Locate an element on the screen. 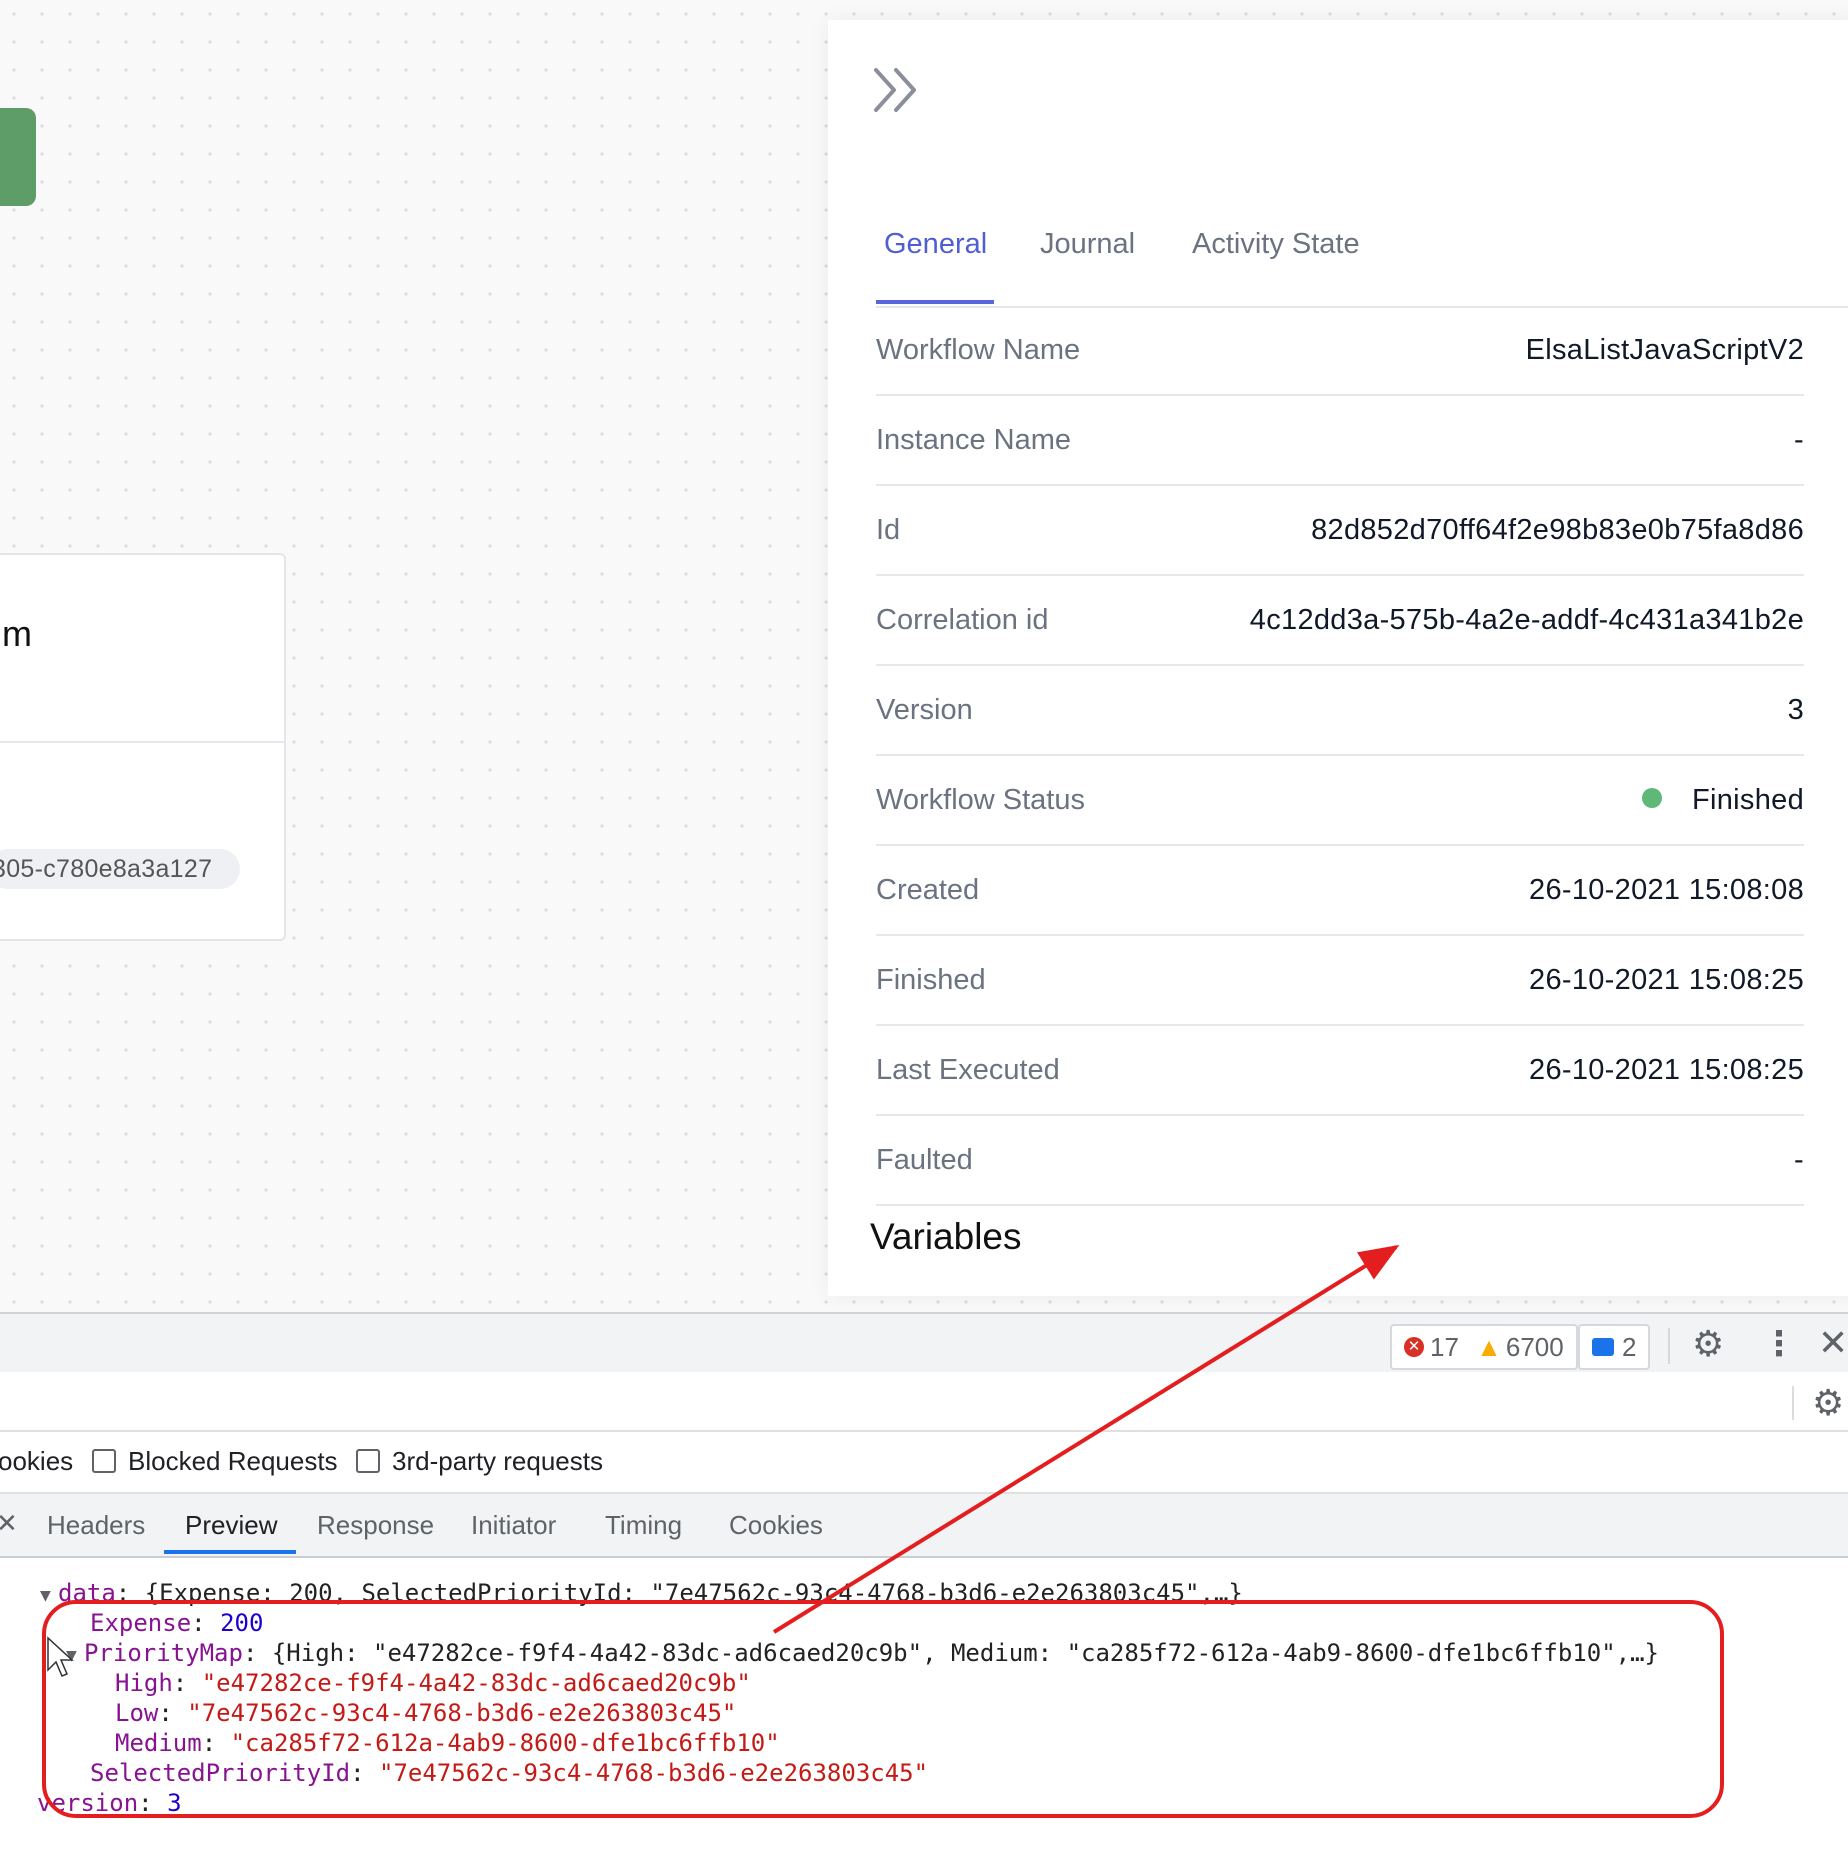  tab-general: General is located at coordinates (935, 244).